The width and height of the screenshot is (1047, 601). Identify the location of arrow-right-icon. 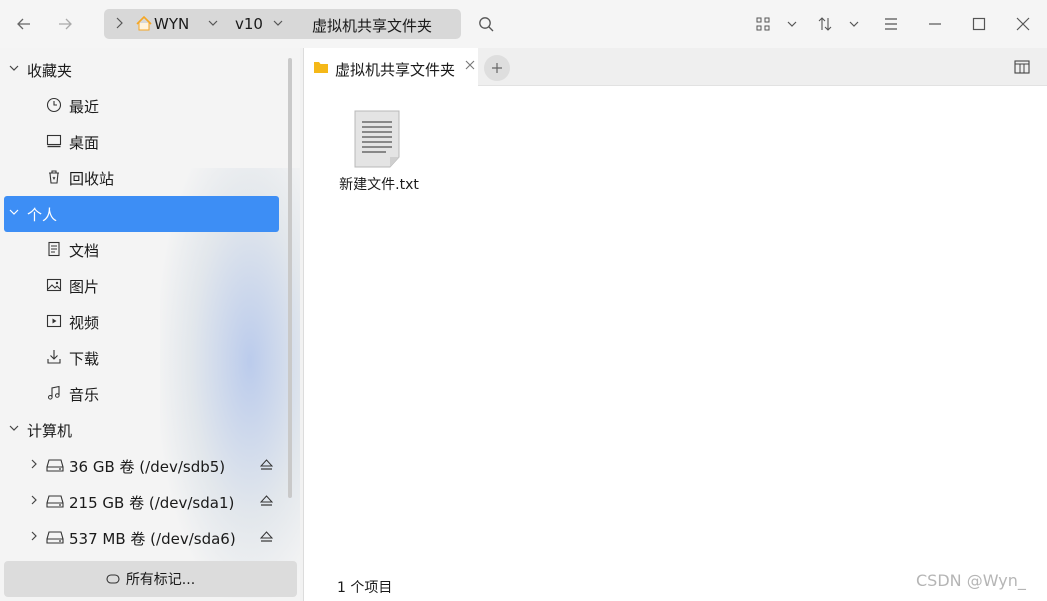
(65, 24).